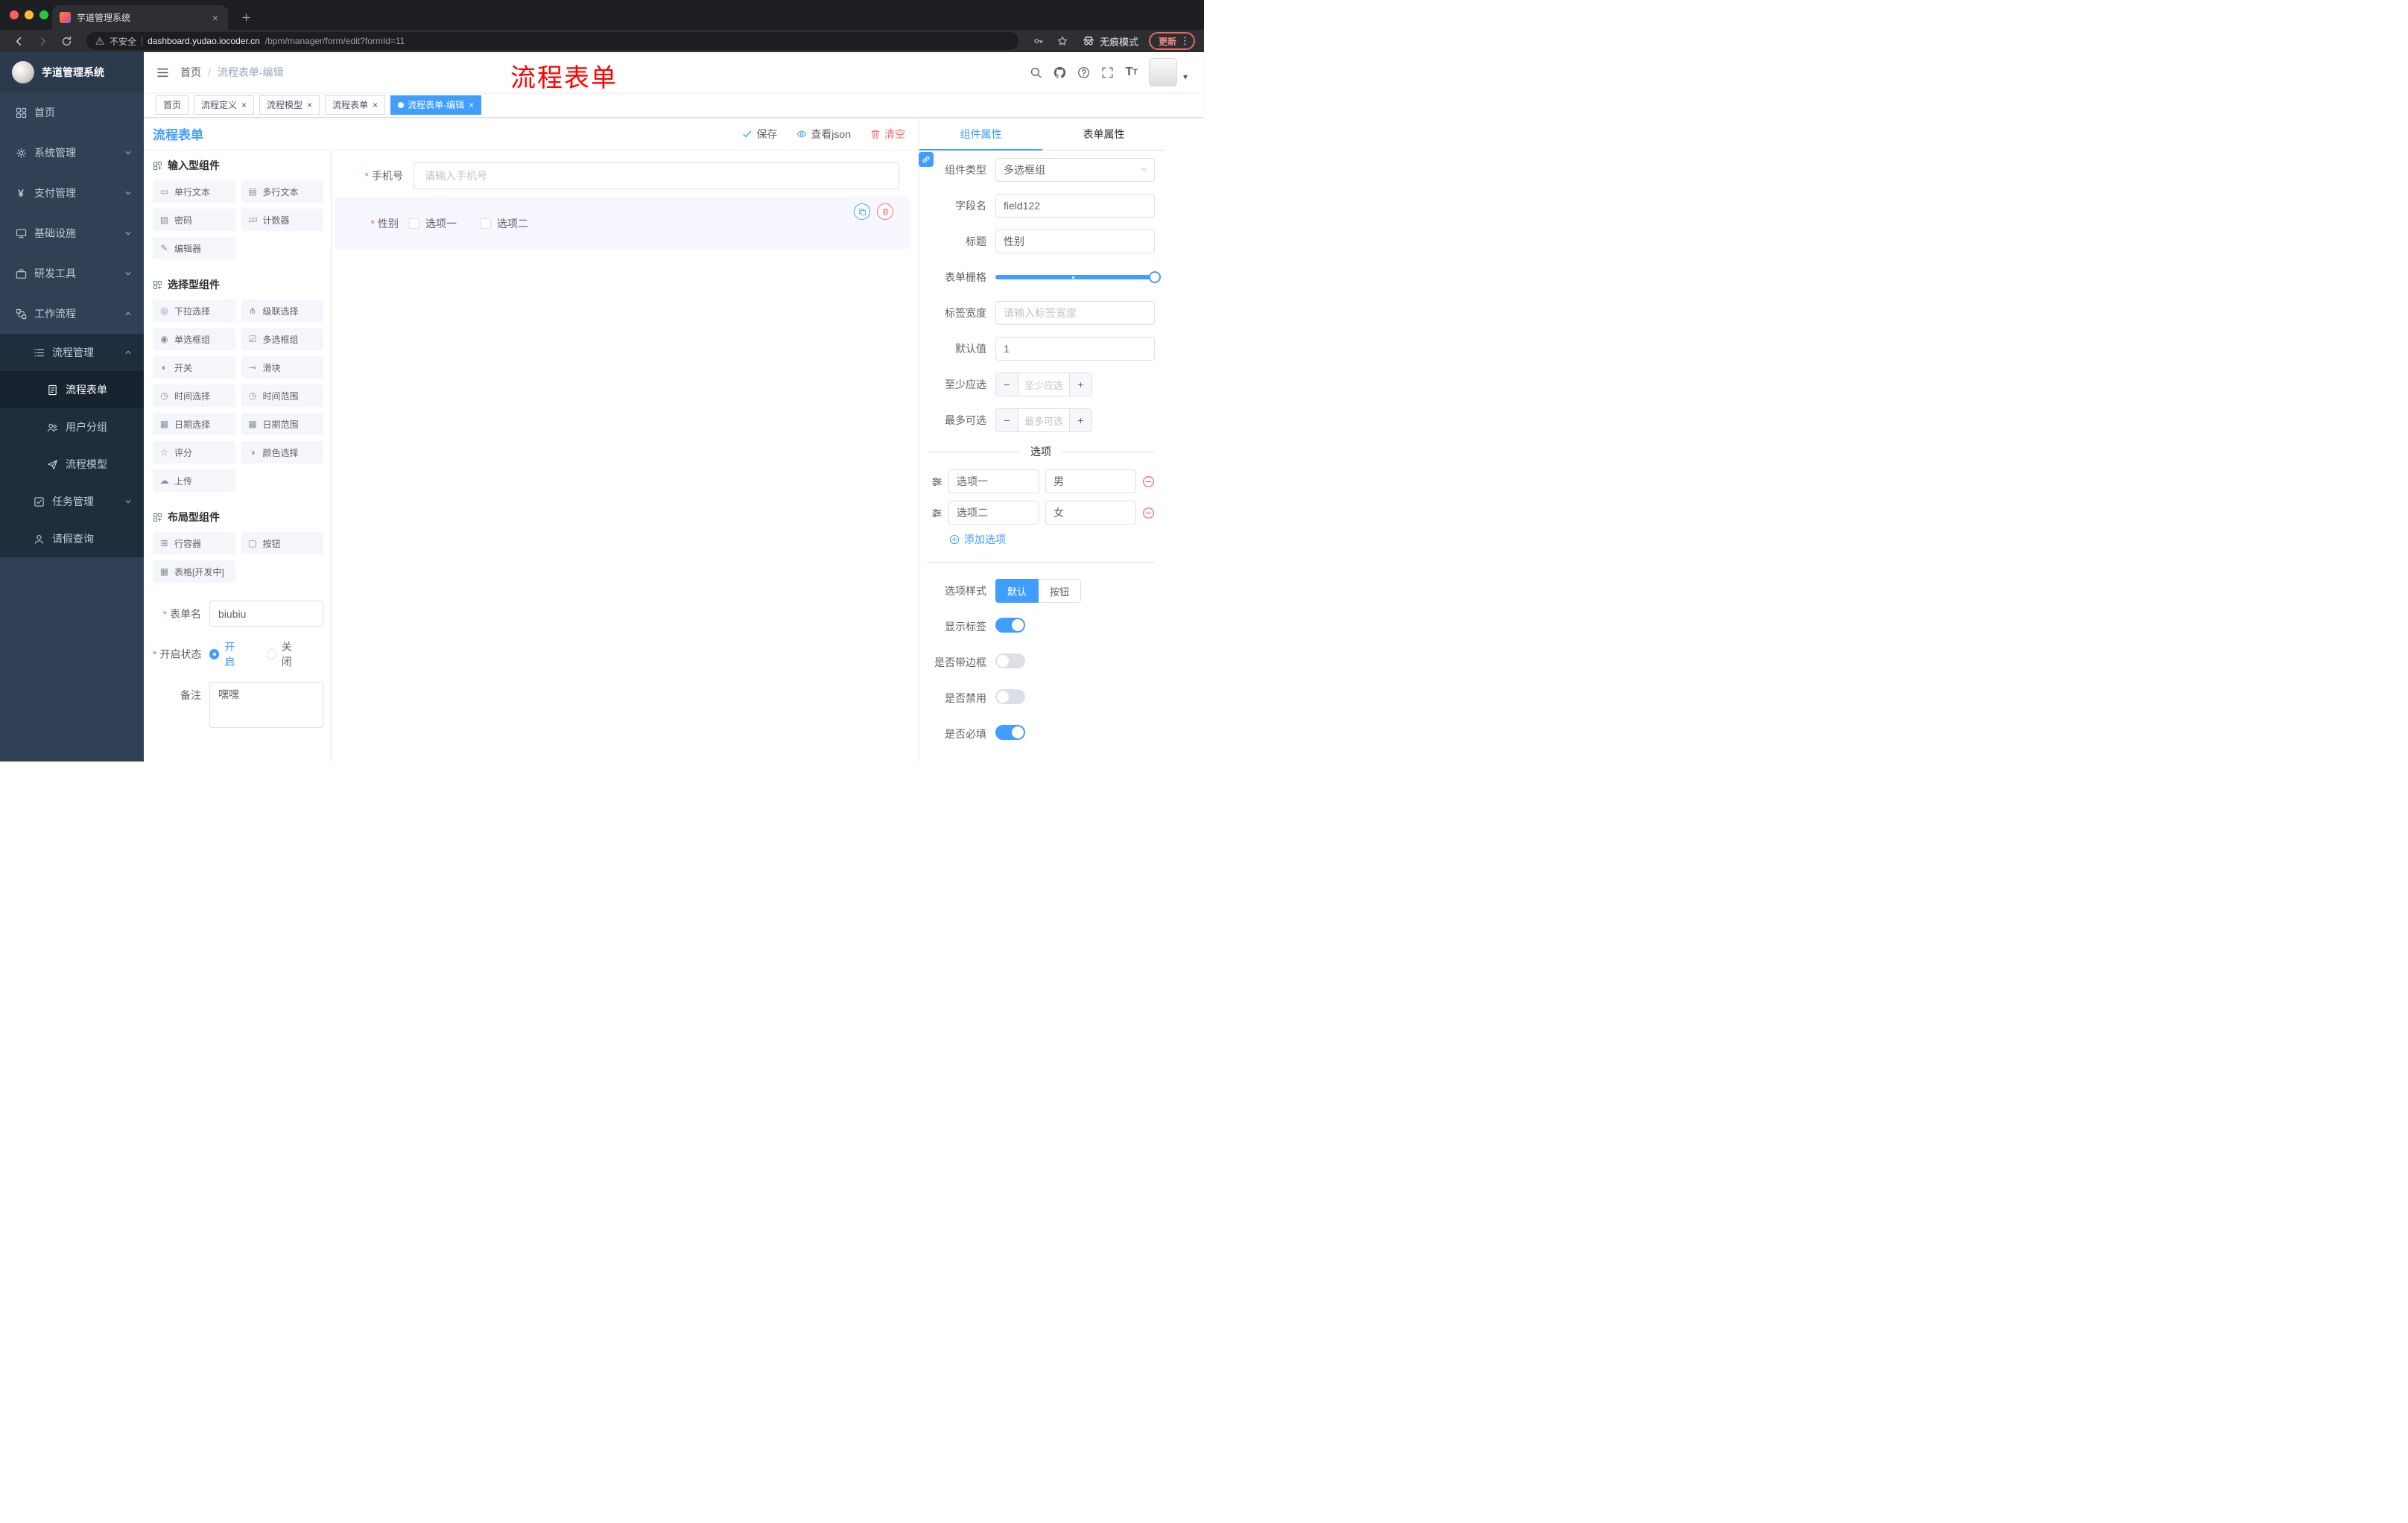 The height and width of the screenshot is (1523, 2408). What do you see at coordinates (1075, 241) in the screenshot?
I see `title-input` at bounding box center [1075, 241].